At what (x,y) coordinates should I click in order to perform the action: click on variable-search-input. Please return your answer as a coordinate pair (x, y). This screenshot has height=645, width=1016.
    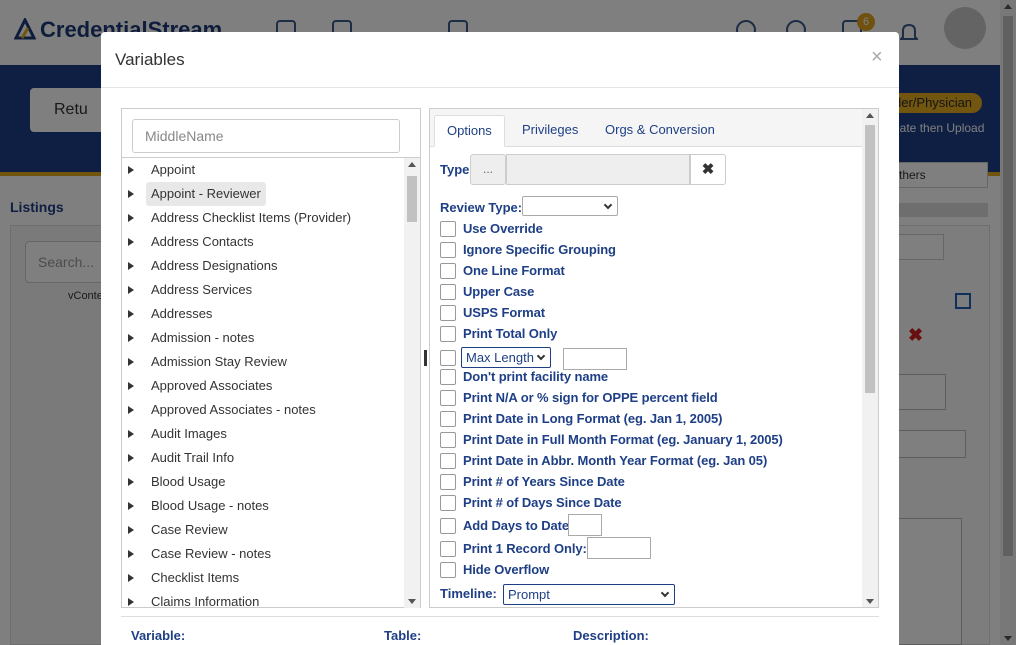
    Looking at the image, I should click on (266, 136).